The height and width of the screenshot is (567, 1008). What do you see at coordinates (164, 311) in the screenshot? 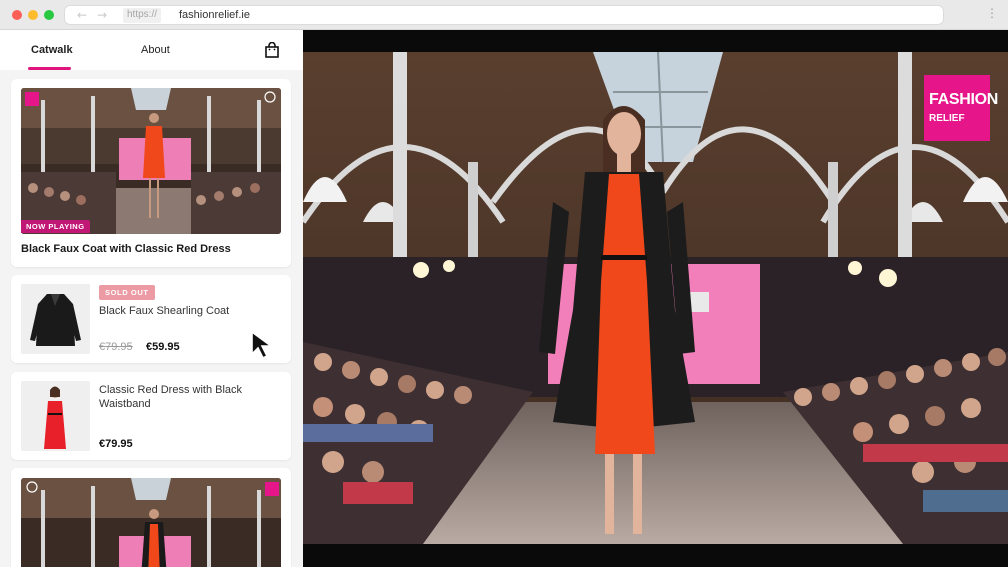
I see `product-name: Black Faux Shearling Coat` at bounding box center [164, 311].